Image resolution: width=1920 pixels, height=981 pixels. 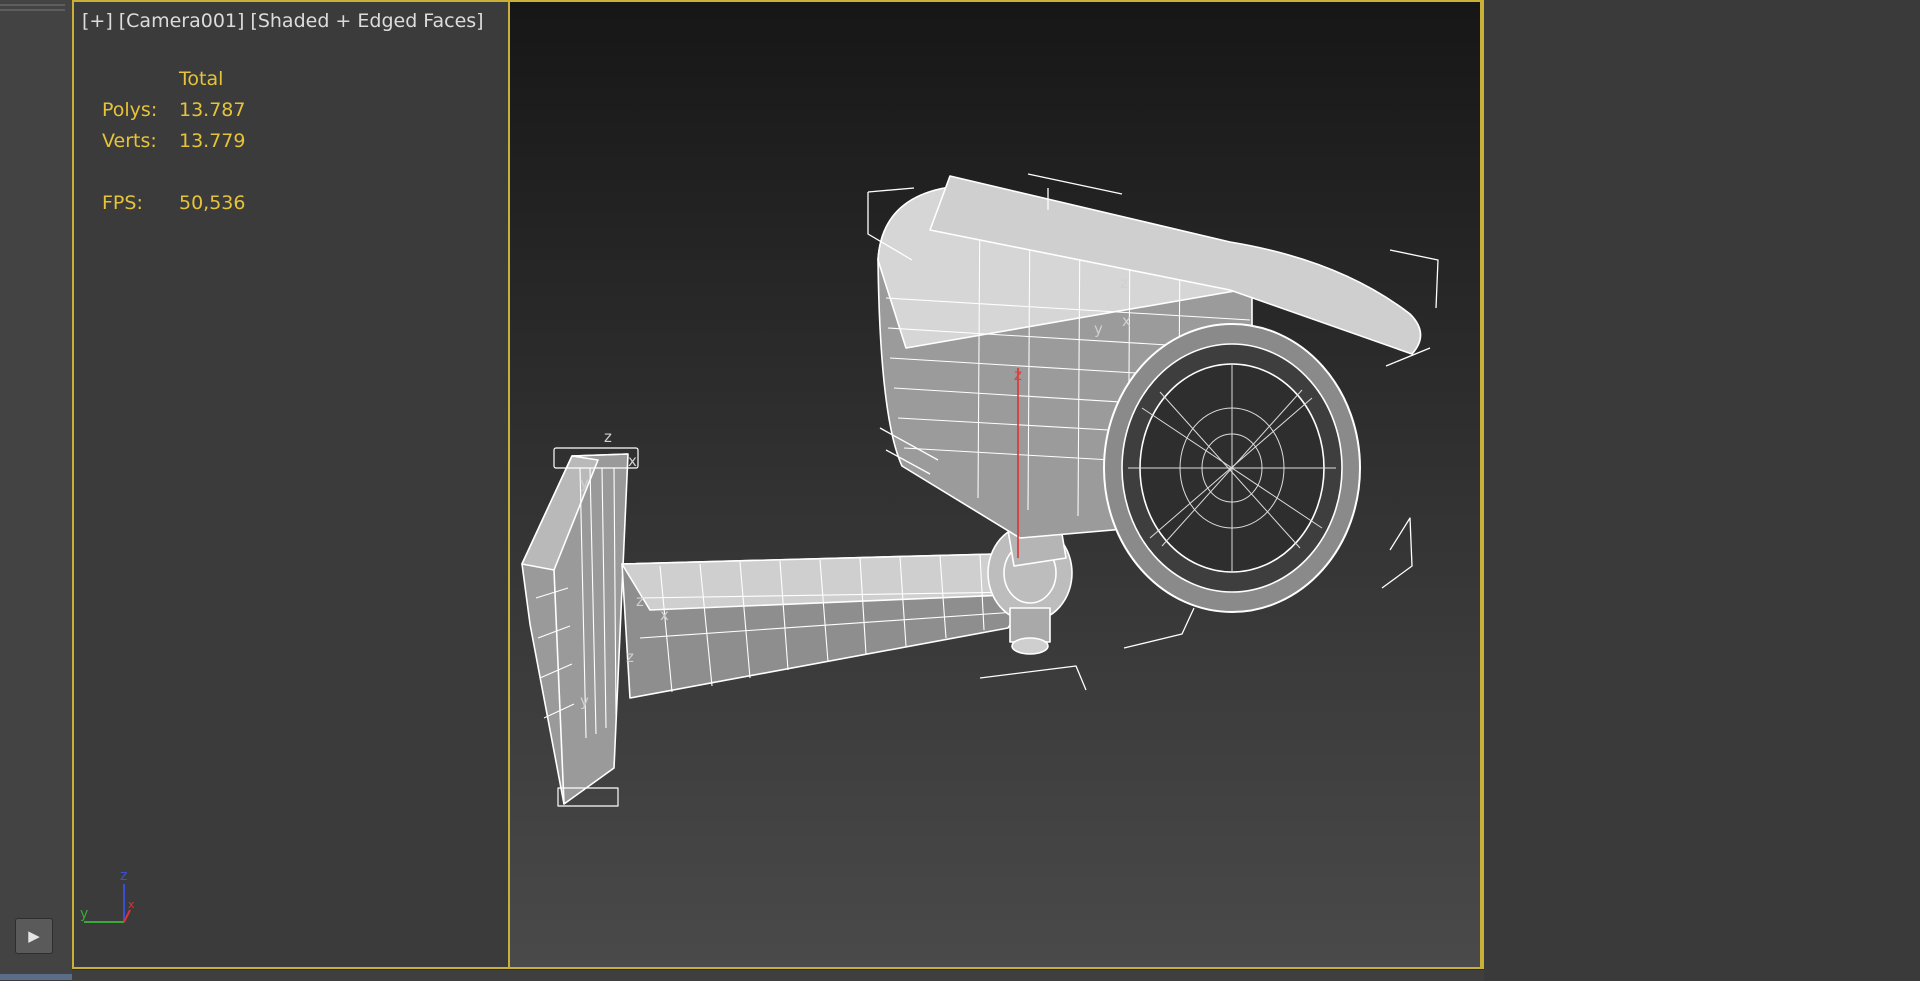 What do you see at coordinates (182, 21) in the screenshot?
I see `viewport-camera-menu: [Camera001]` at bounding box center [182, 21].